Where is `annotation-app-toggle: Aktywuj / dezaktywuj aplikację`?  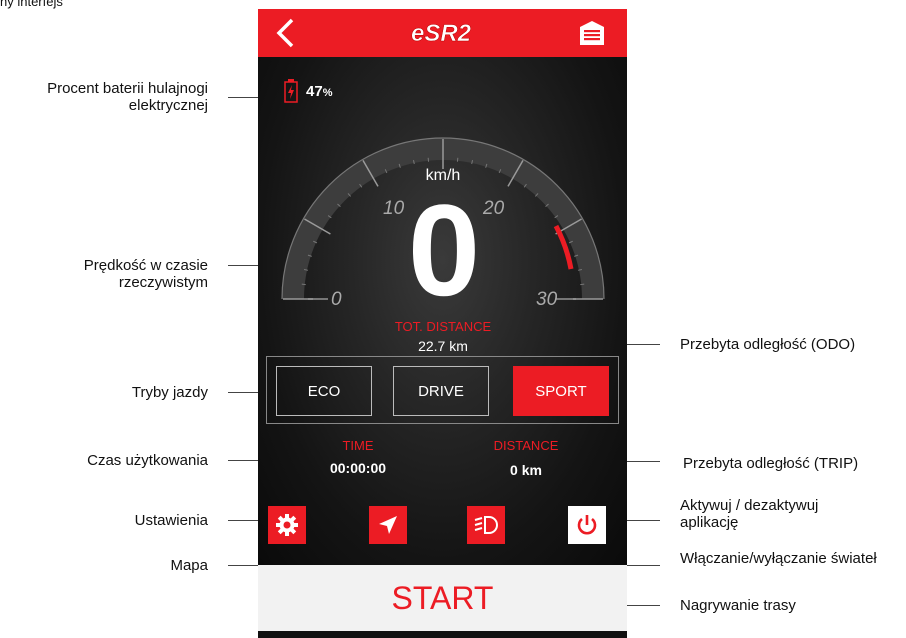 annotation-app-toggle: Aktywuj / dezaktywuj aplikację is located at coordinates (749, 514).